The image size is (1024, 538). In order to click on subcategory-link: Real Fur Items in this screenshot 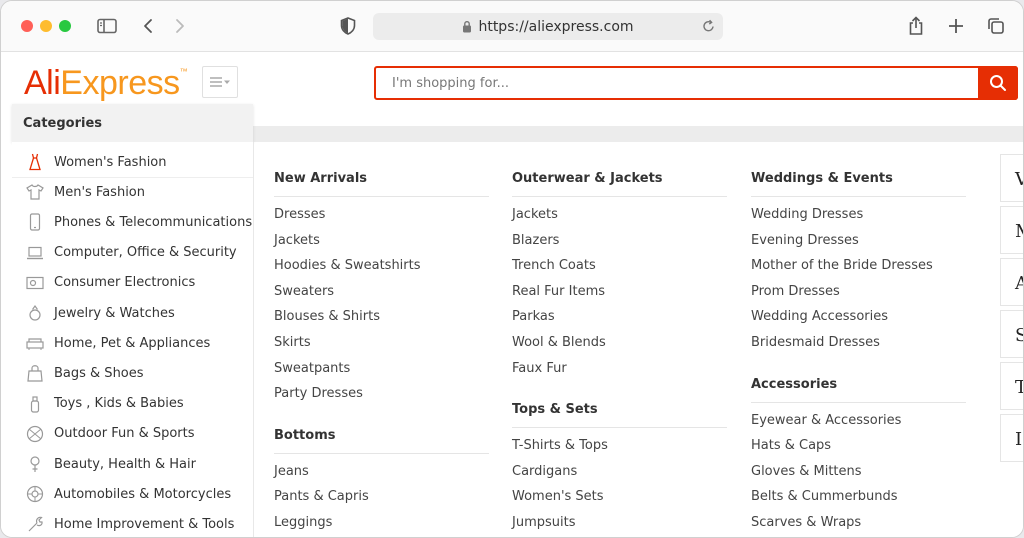, I will do `click(619, 296)`.